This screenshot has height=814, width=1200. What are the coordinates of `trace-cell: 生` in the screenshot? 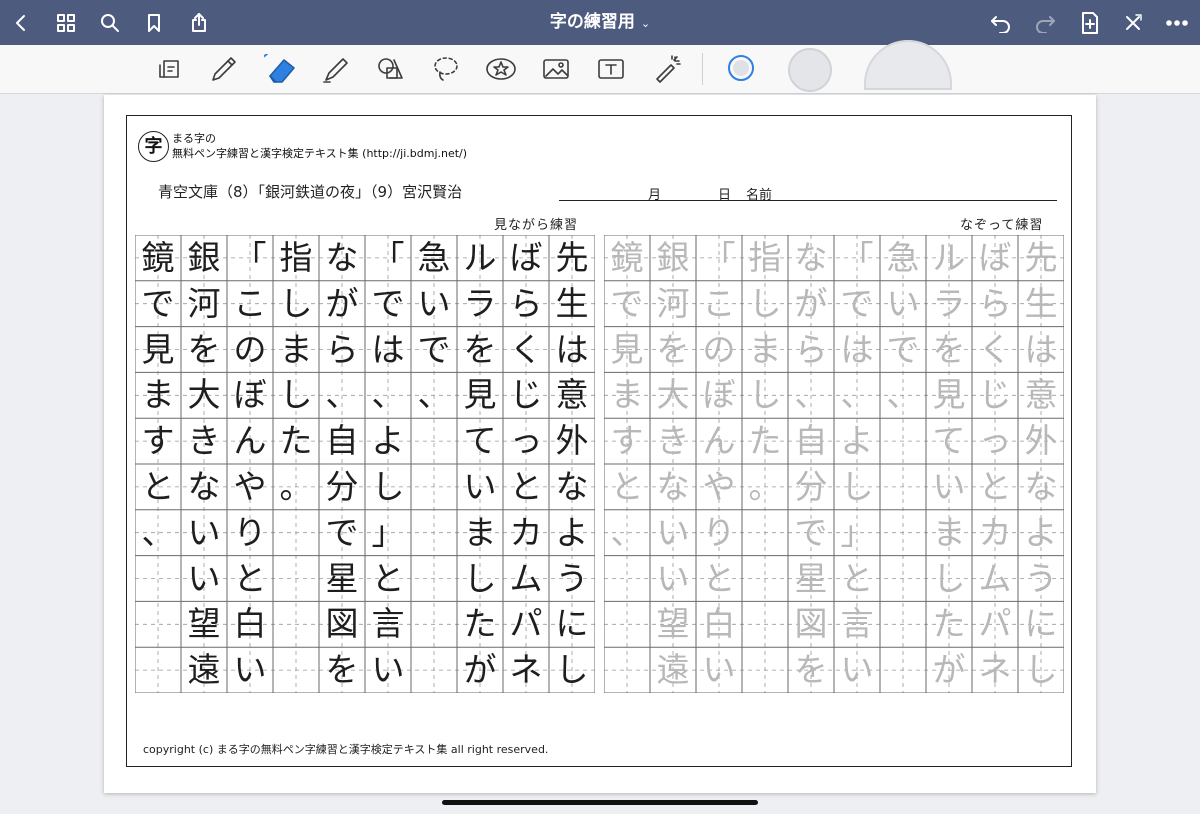 It's located at (1041, 304).